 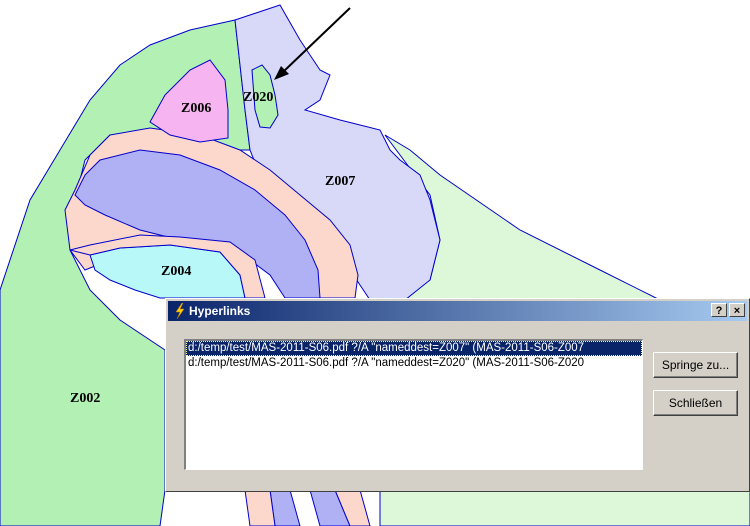 I want to click on help-button: ?, so click(x=719, y=310).